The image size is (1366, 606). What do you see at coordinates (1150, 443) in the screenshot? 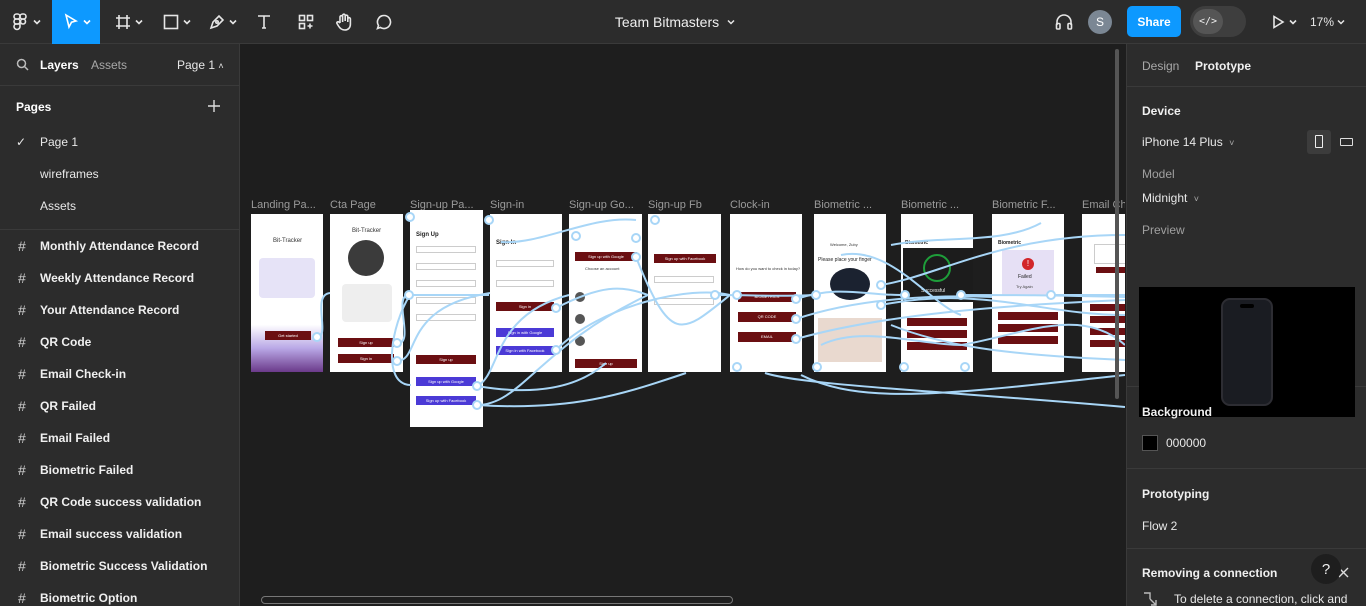
I see `background-swatch` at bounding box center [1150, 443].